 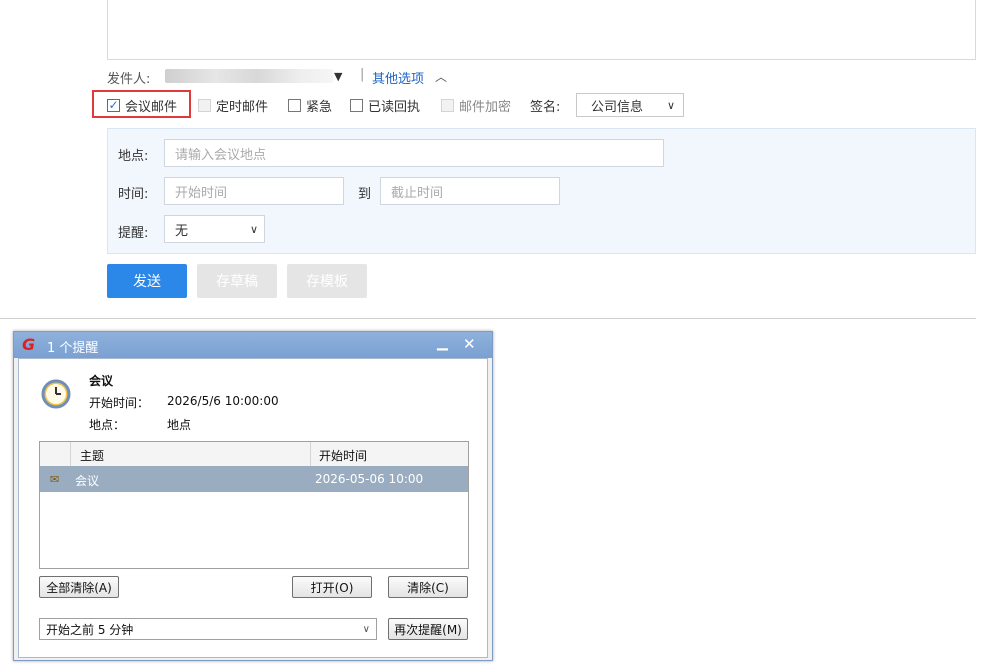 I want to click on signature-label: 签名:, so click(x=545, y=107).